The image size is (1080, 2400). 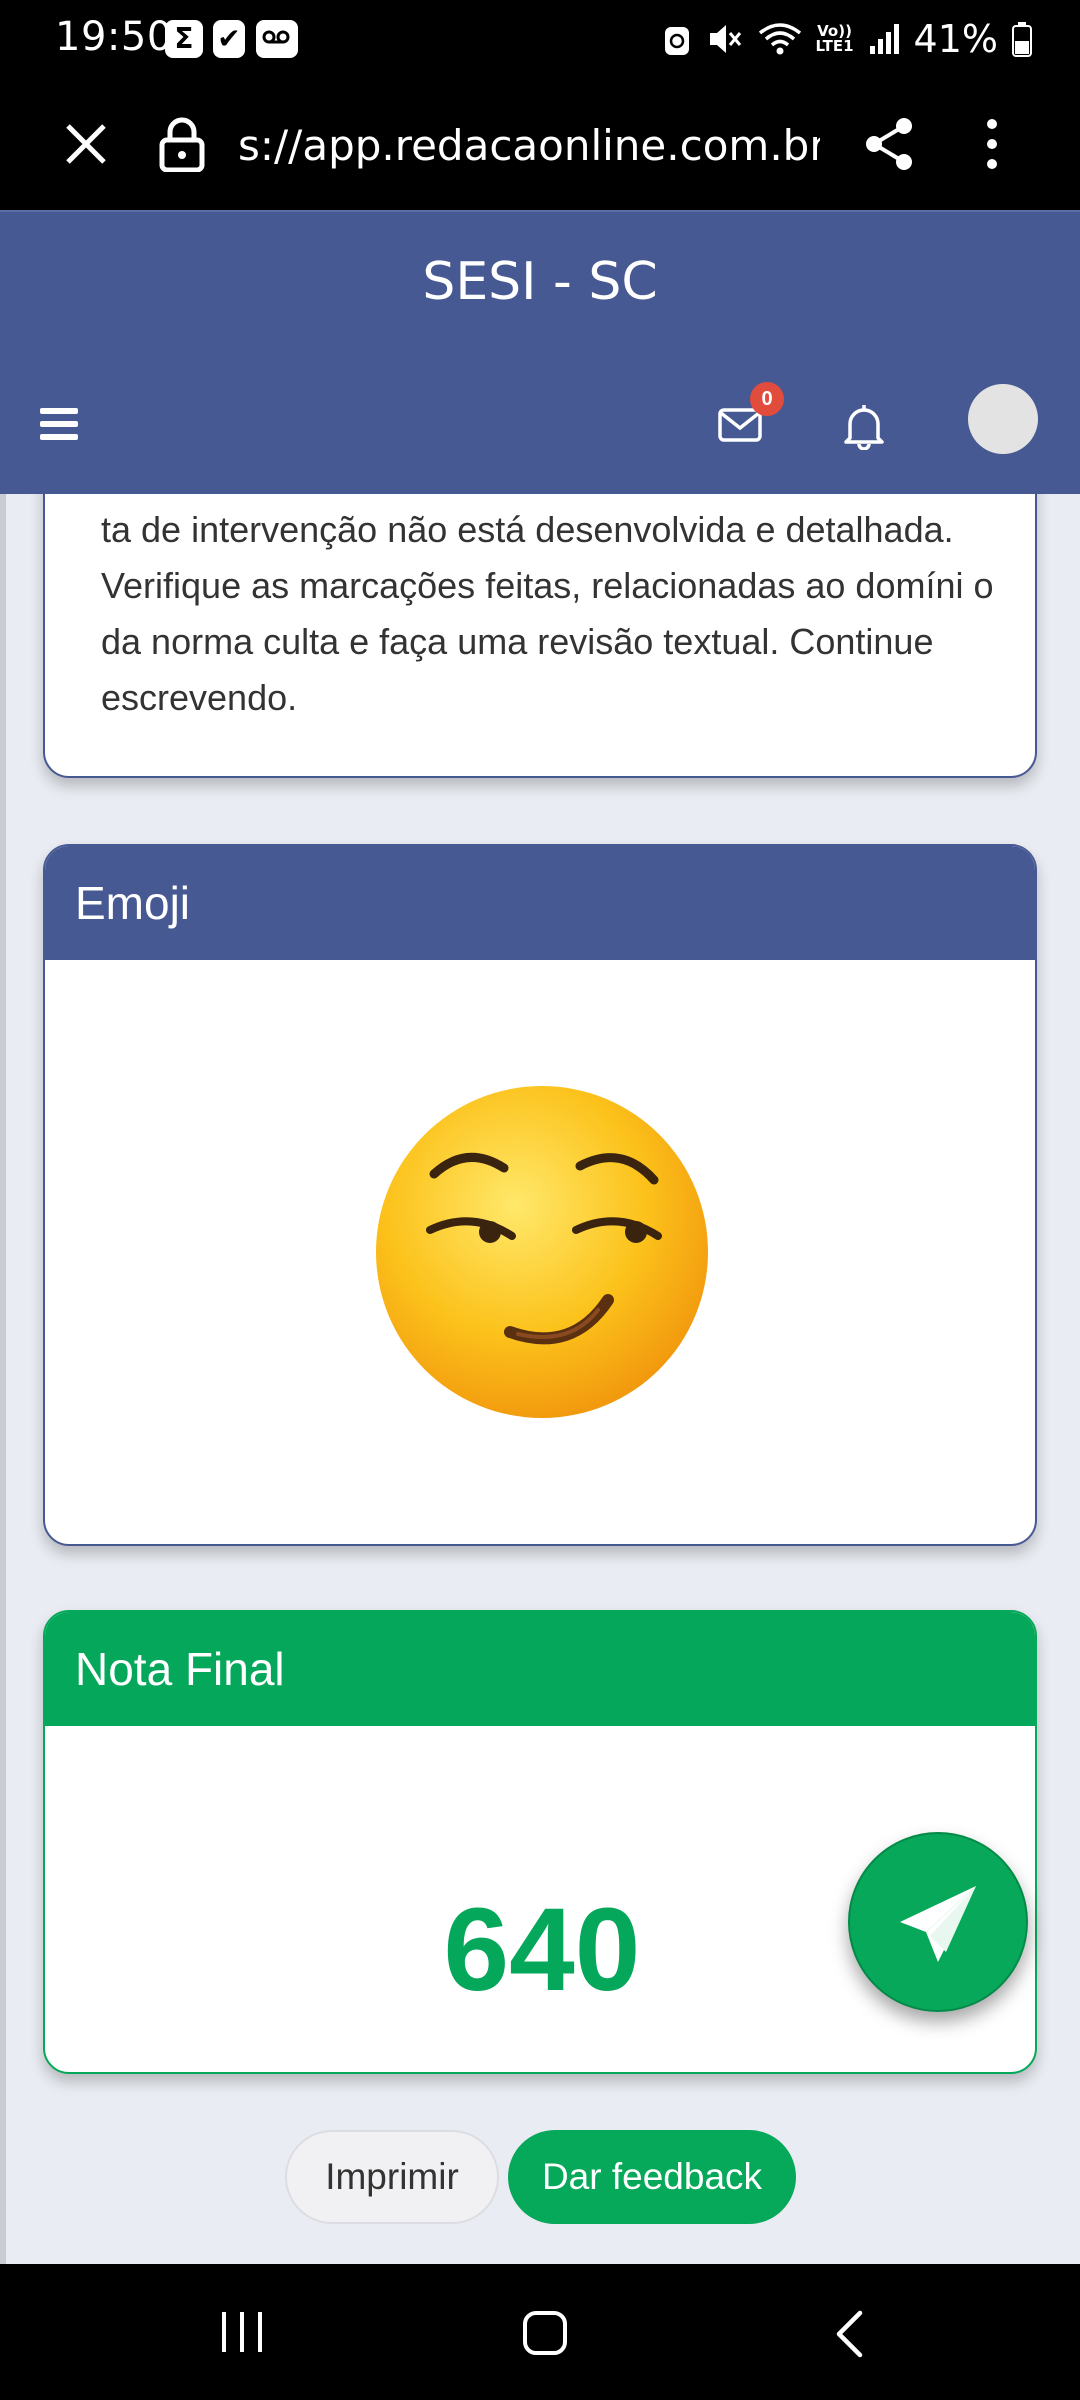 I want to click on share-icon, so click(x=889, y=144).